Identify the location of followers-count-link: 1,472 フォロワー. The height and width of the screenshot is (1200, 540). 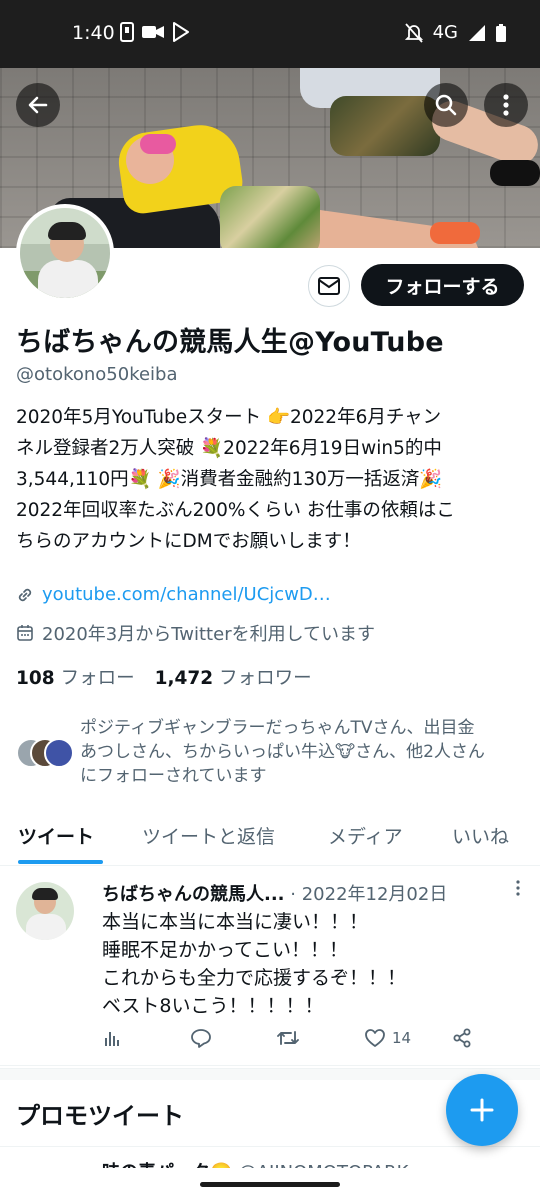
(233, 677).